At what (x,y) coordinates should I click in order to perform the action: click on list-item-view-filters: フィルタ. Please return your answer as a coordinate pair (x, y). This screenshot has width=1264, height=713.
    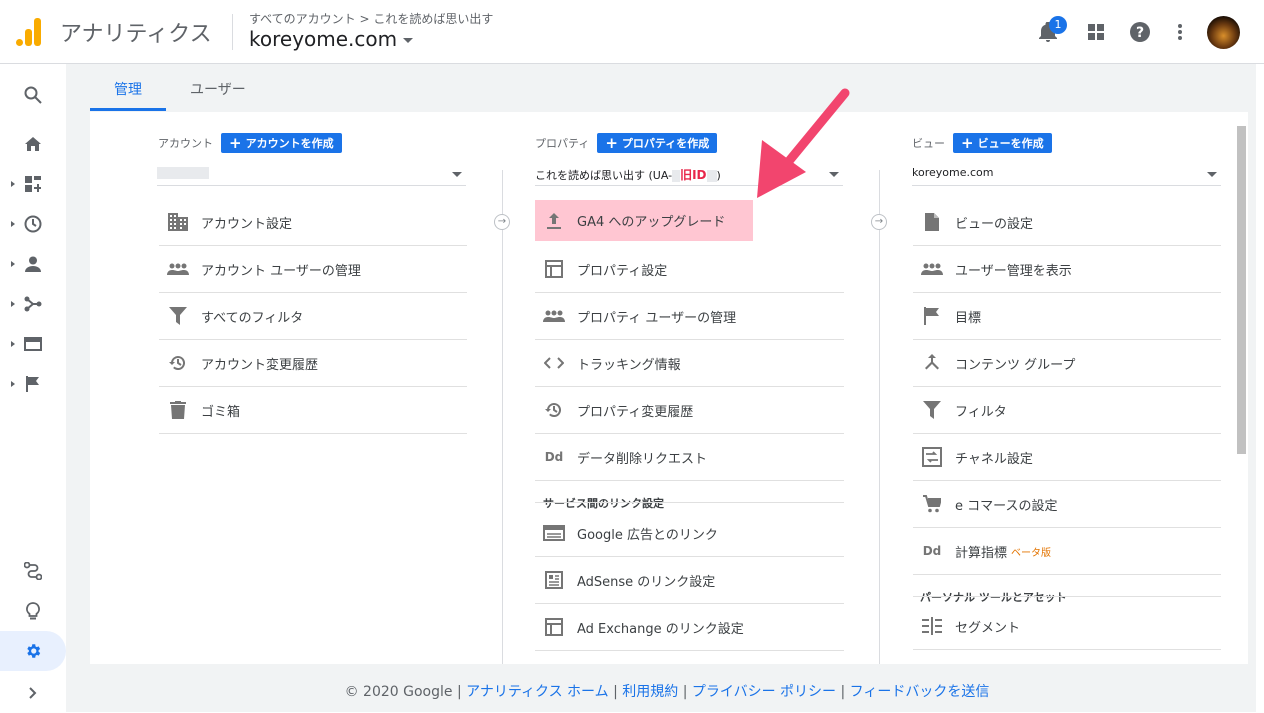
    Looking at the image, I should click on (1067, 410).